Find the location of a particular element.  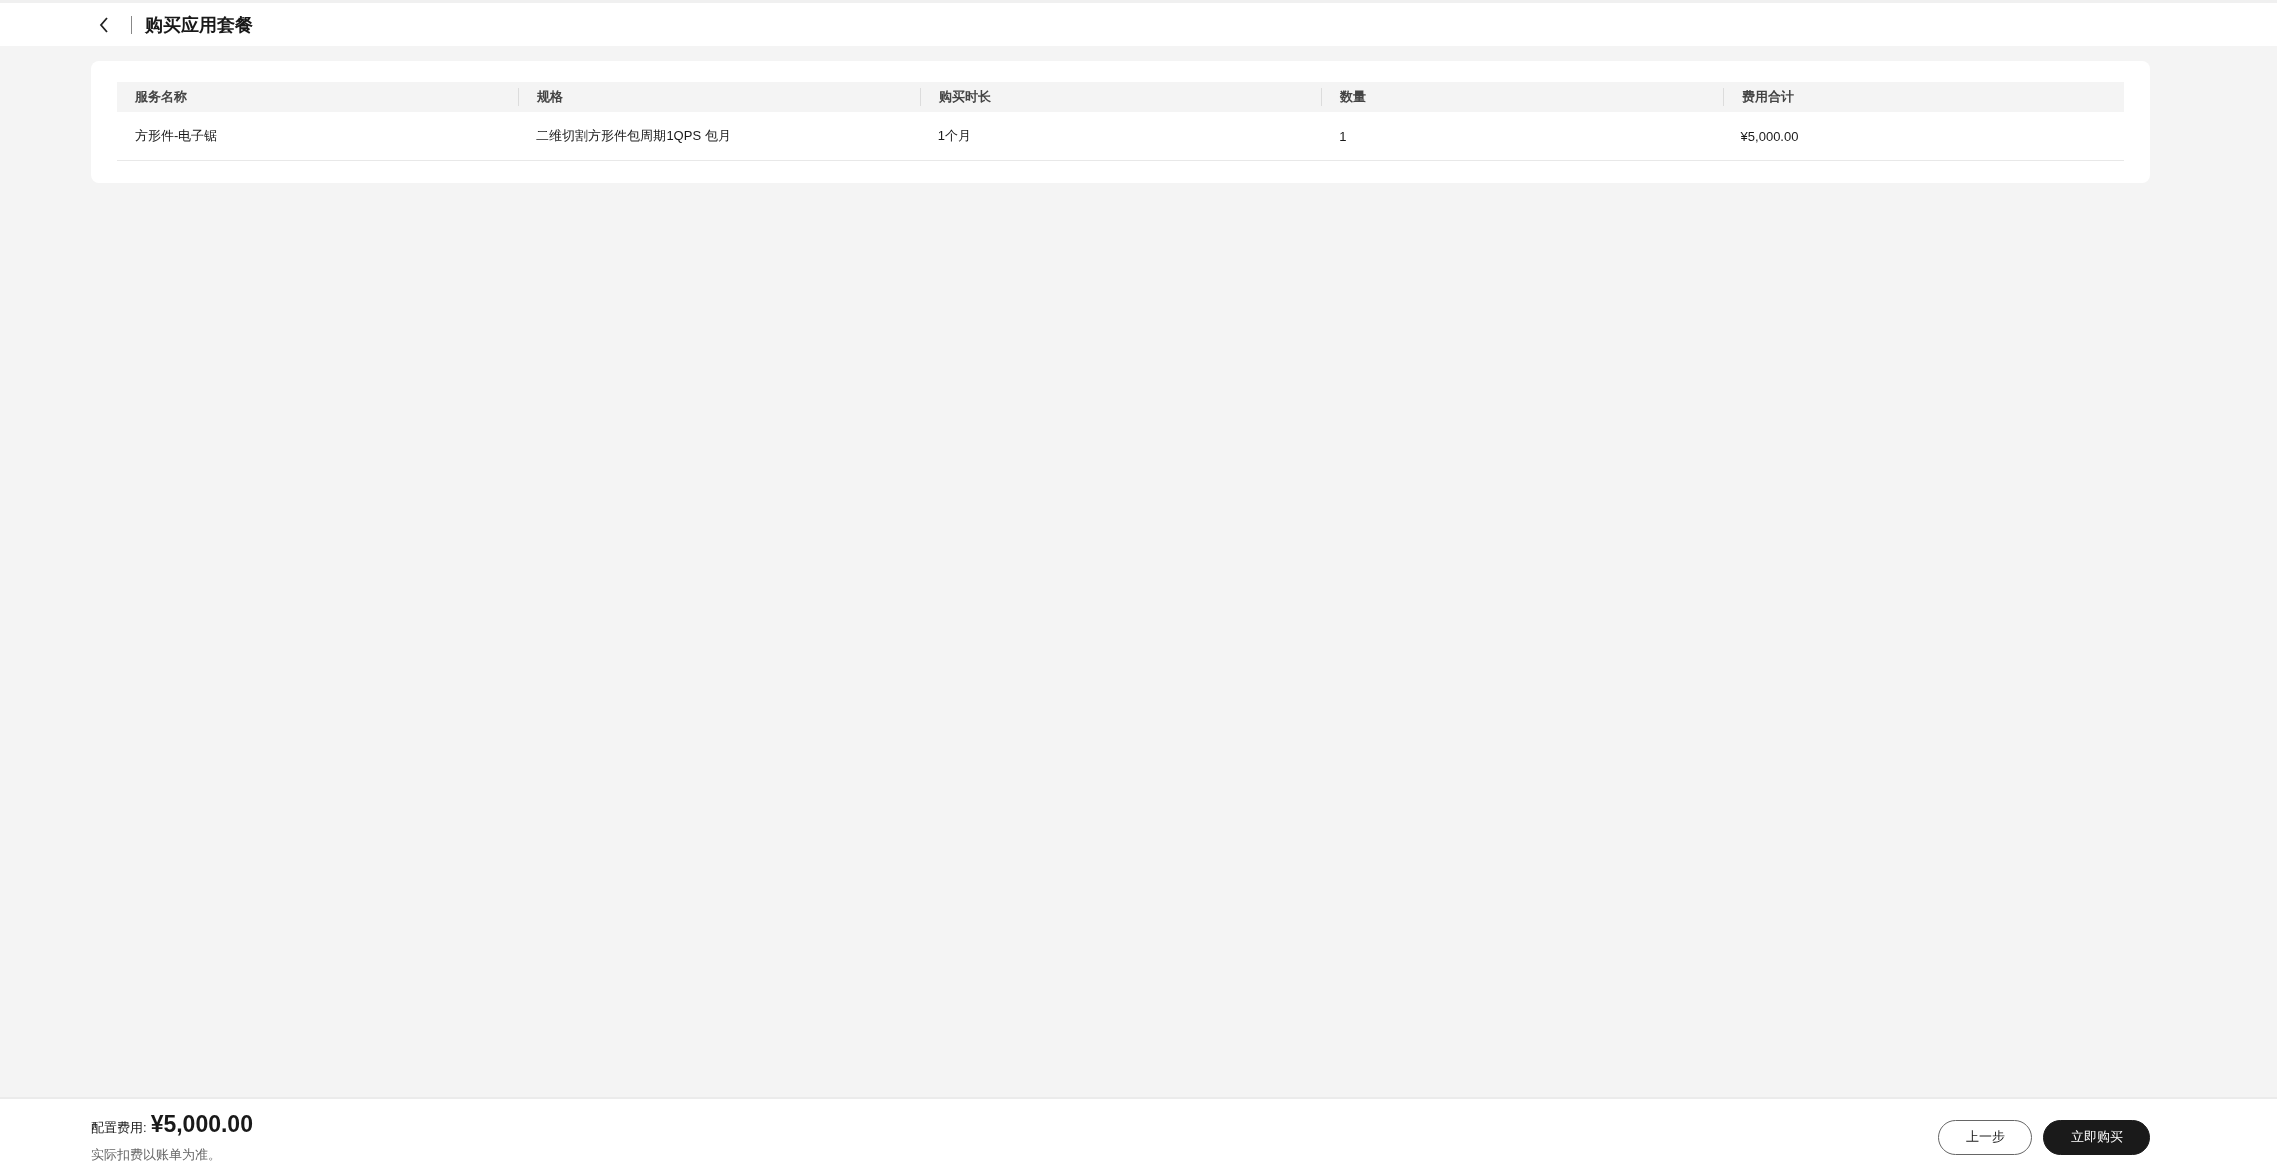

price-label: 配置费用: is located at coordinates (119, 1127).